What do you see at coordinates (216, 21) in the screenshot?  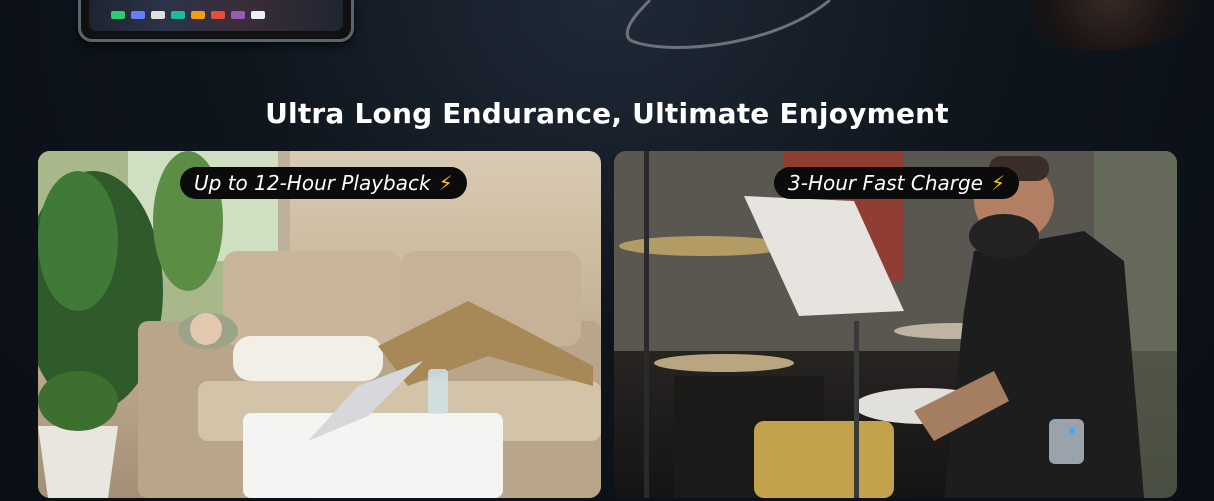 I see `smartphone-image` at bounding box center [216, 21].